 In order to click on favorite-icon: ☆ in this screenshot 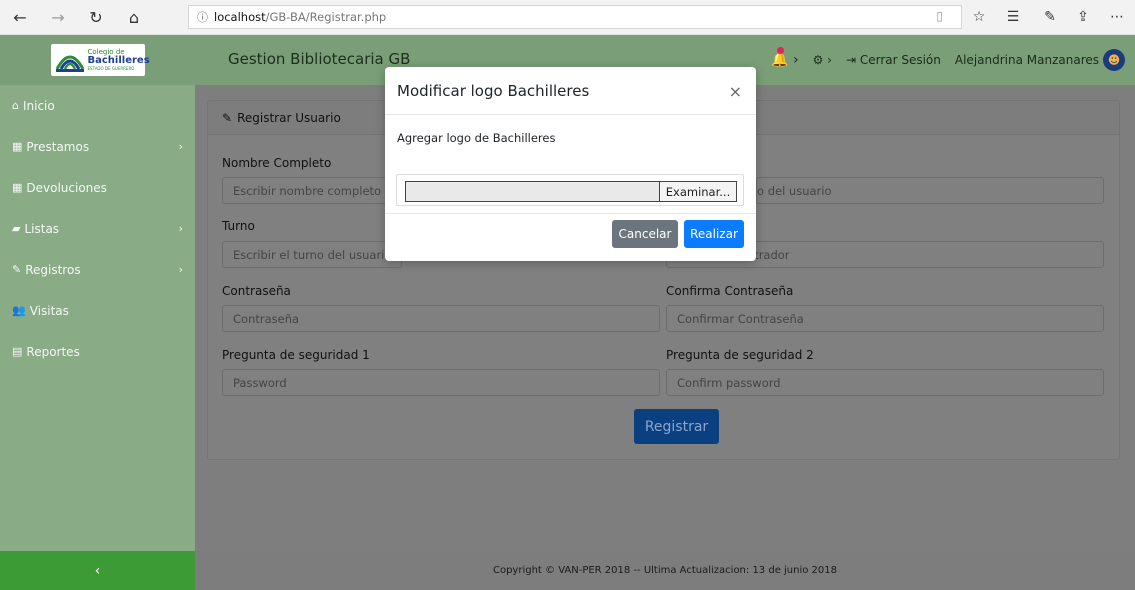, I will do `click(979, 17)`.